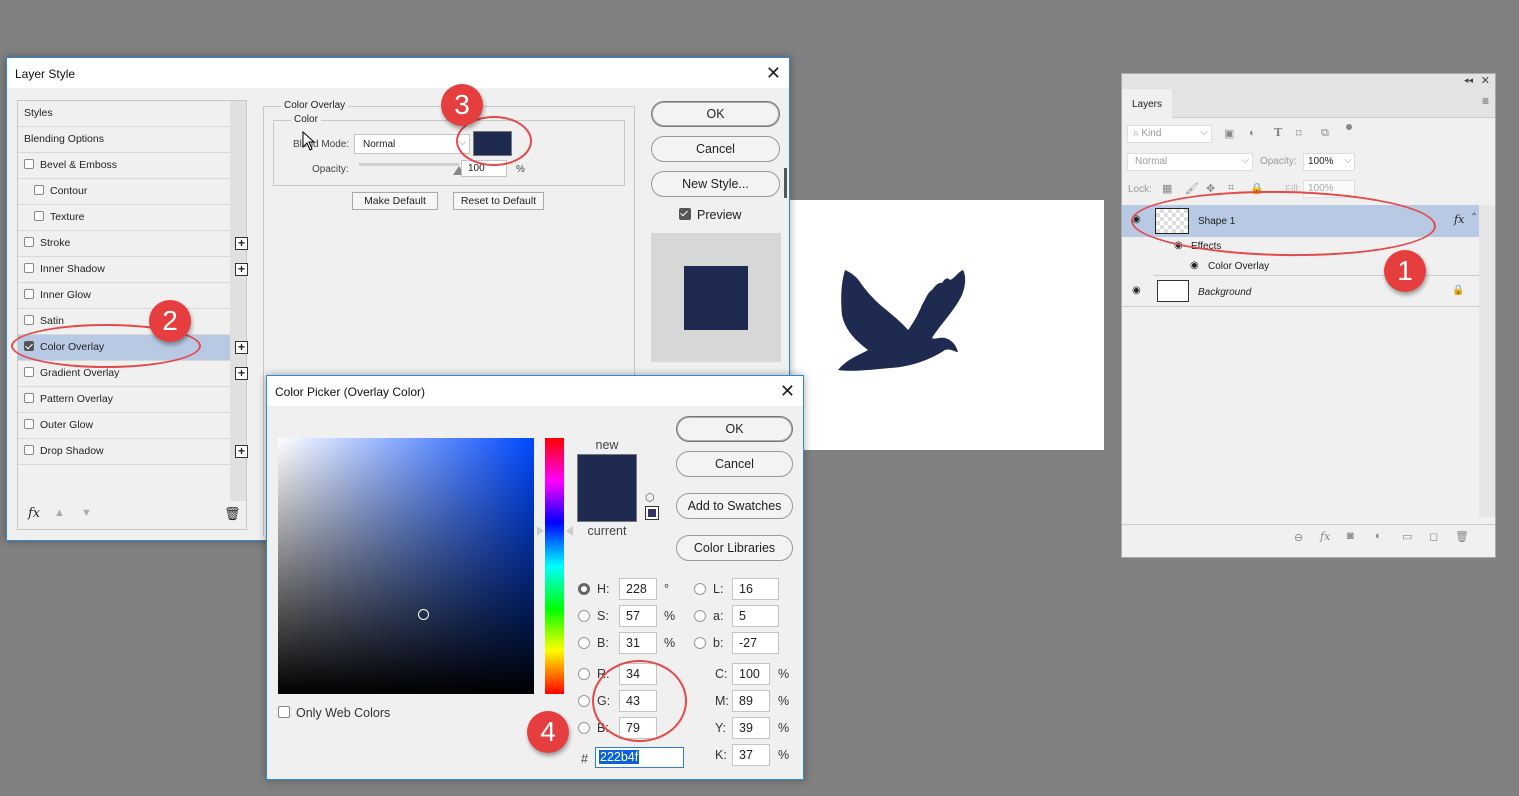  What do you see at coordinates (1298, 537) in the screenshot?
I see `link-layers-icon: ⊖` at bounding box center [1298, 537].